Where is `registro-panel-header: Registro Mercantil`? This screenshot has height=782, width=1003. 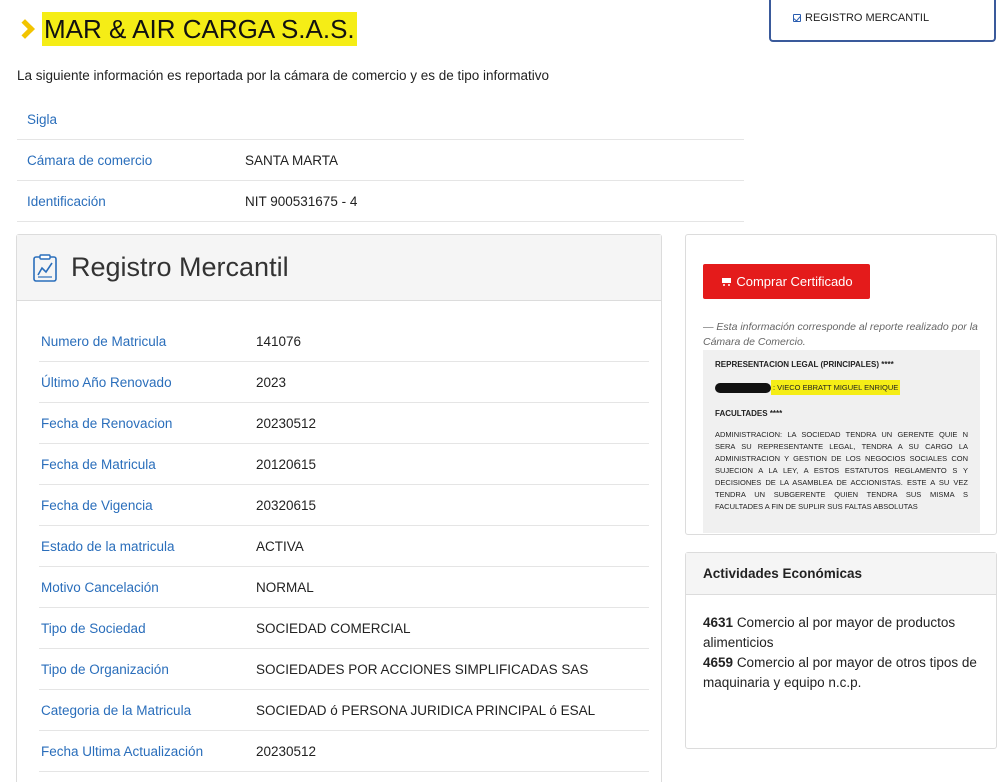
registro-panel-header: Registro Mercantil is located at coordinates (339, 268).